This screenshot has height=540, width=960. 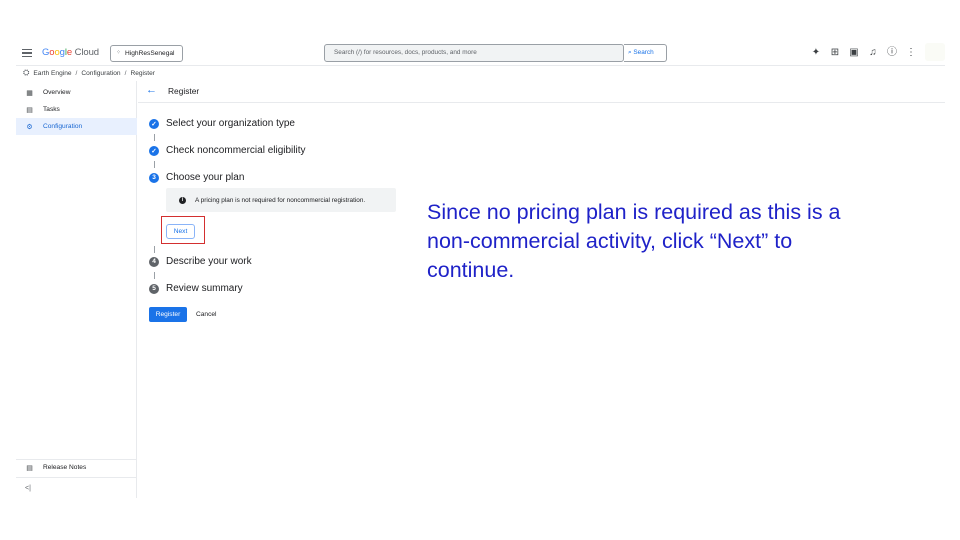 I want to click on step-organization-type: ✓ Select your organization type, so click(x=222, y=123).